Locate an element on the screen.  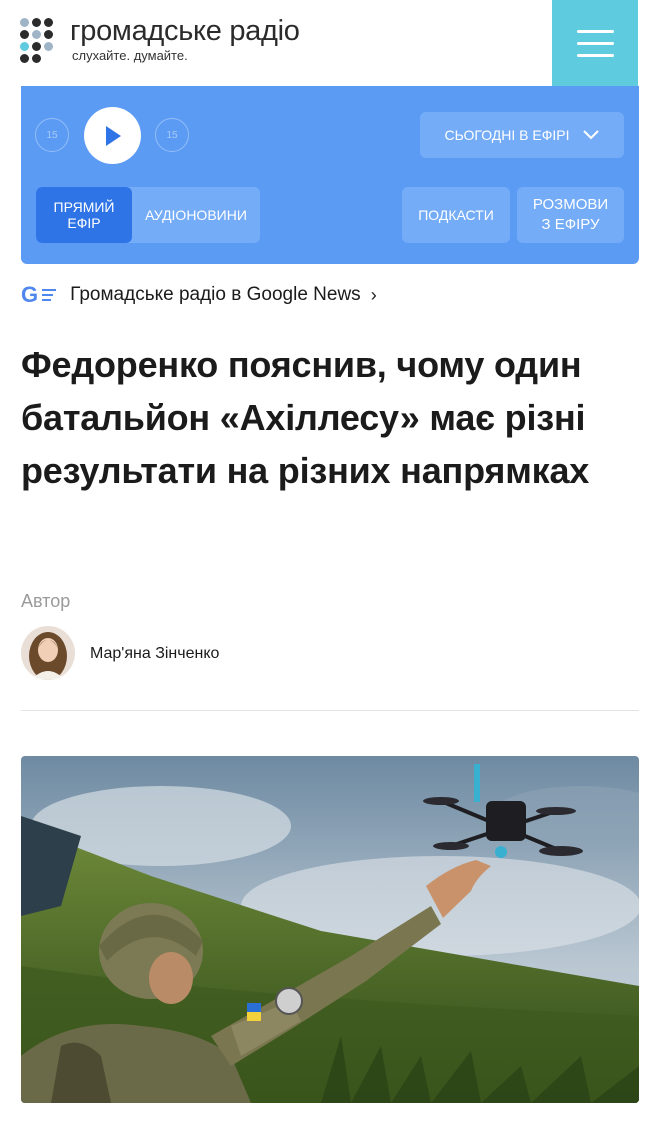
rewind-15-icon: 15 is located at coordinates (52, 135).